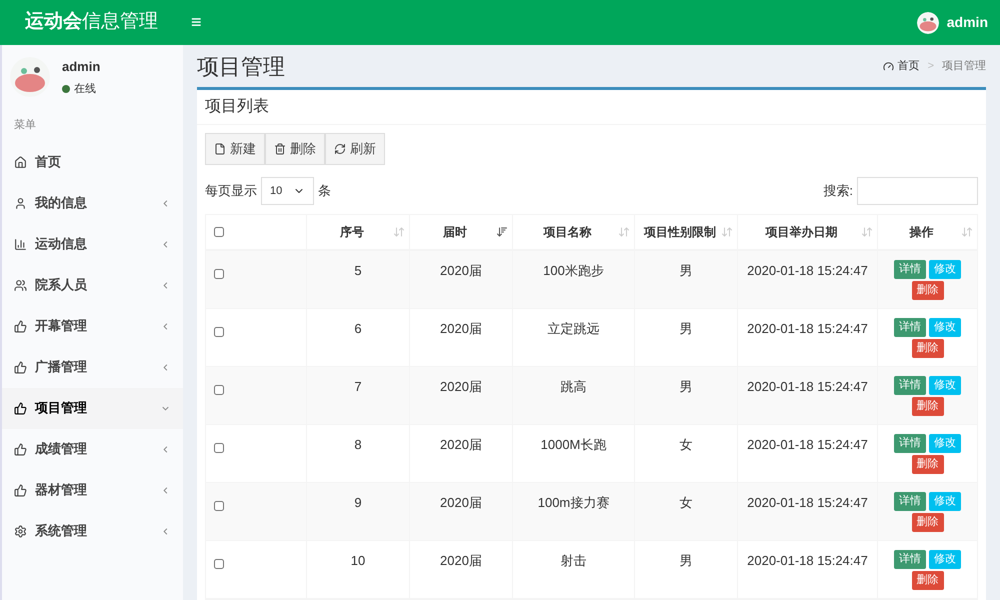  Describe the element at coordinates (92, 285) in the screenshot. I see `sidebar-item: 院系人员` at that location.